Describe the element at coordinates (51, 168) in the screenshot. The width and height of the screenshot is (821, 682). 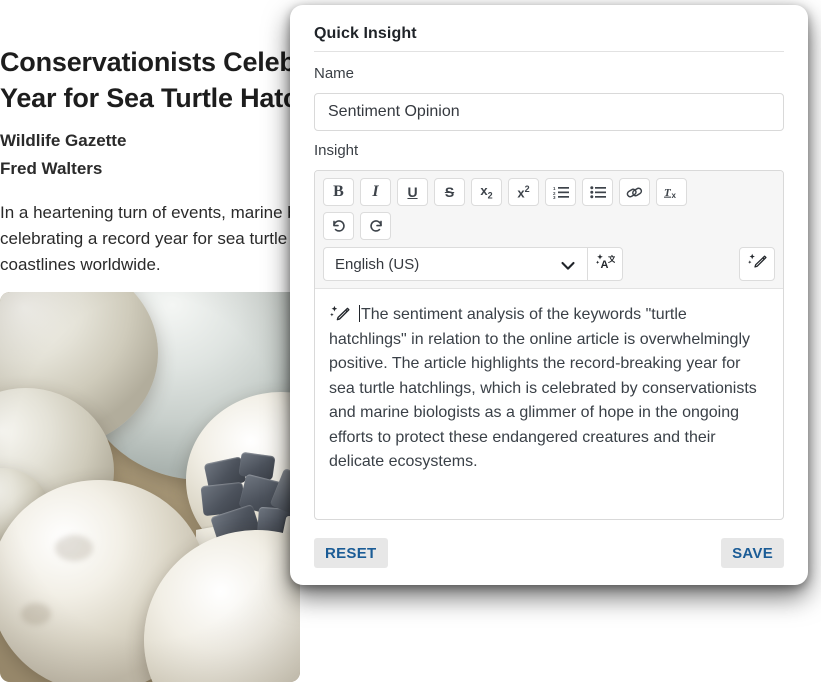
I see `article-author: Fred Walters` at that location.